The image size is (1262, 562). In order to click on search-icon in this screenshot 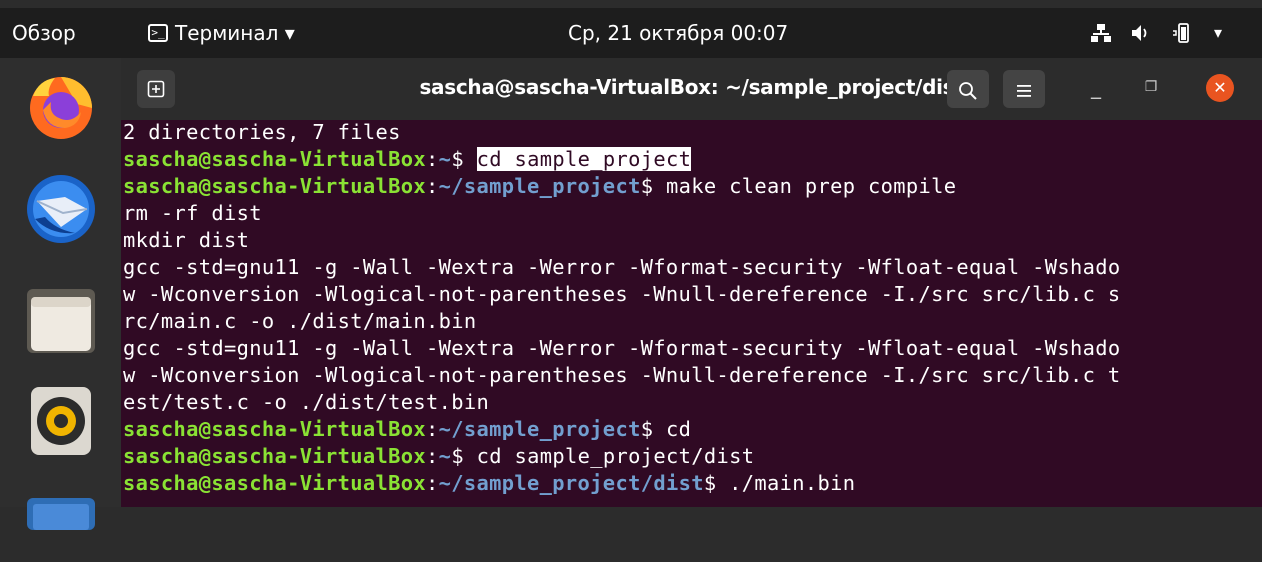, I will do `click(968, 90)`.